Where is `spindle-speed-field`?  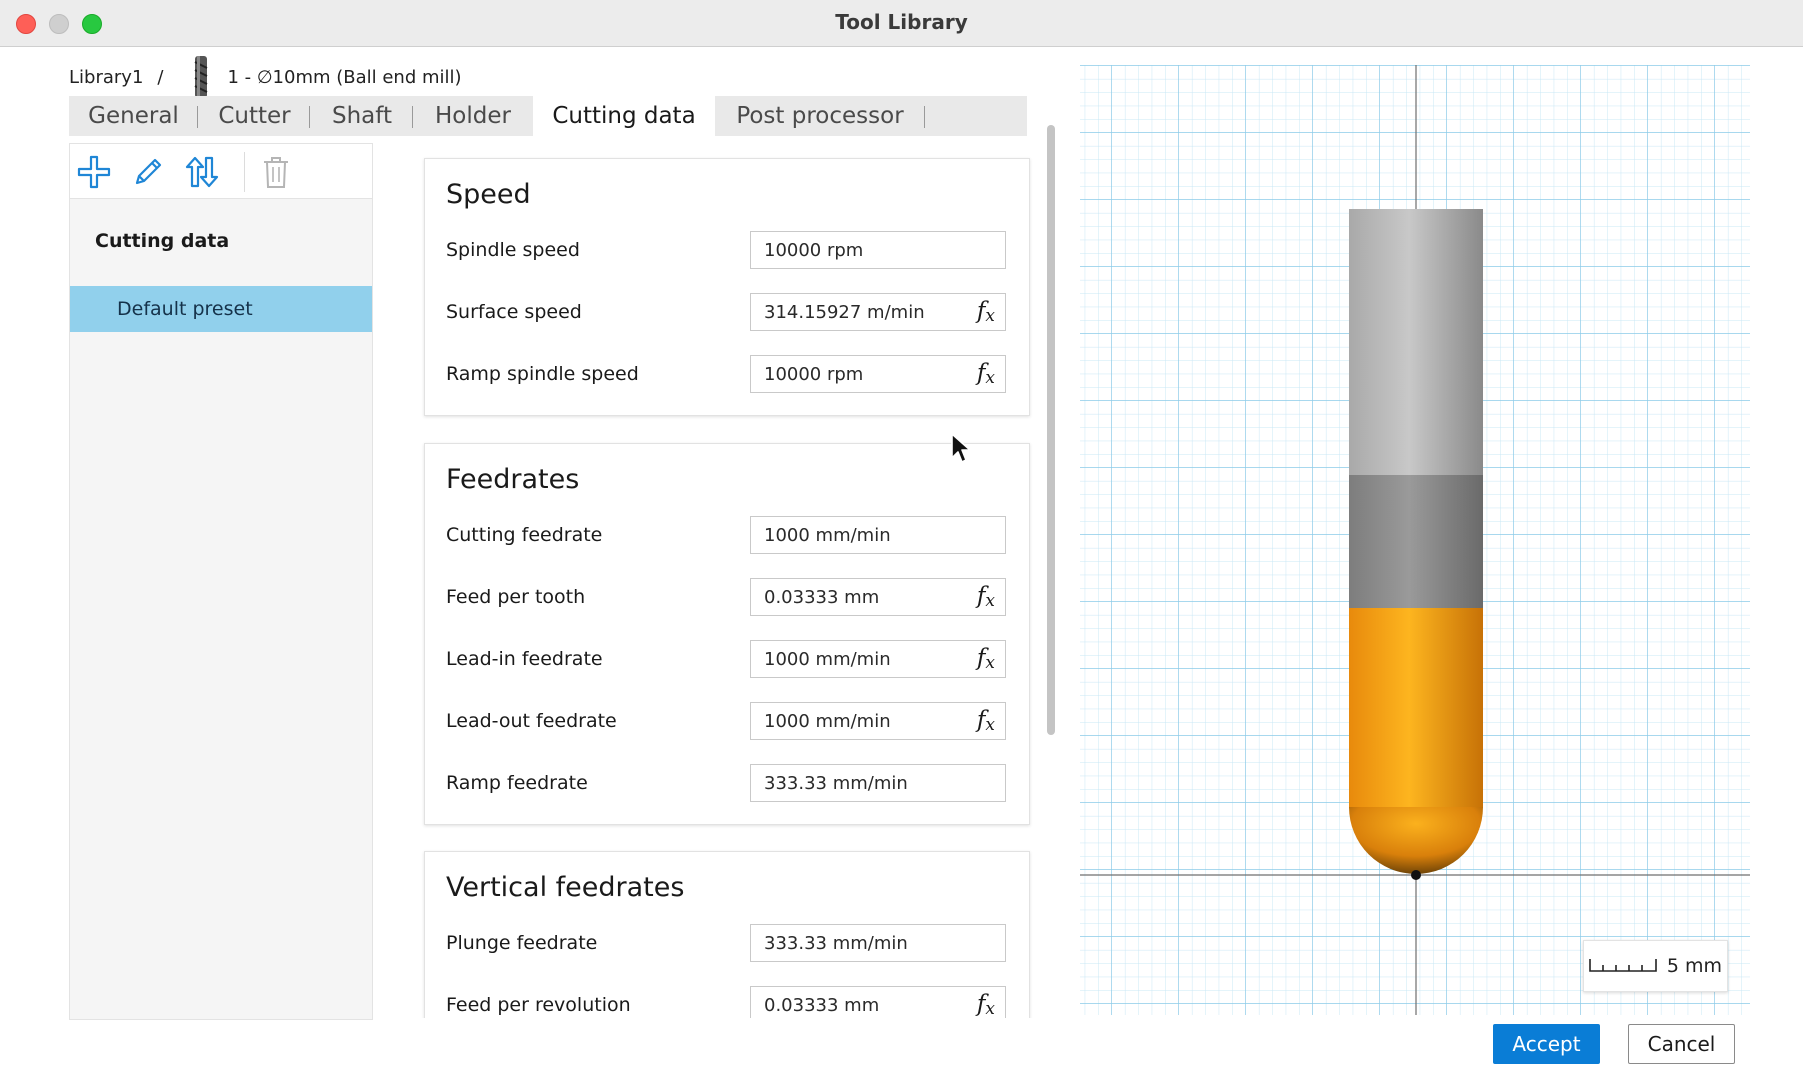 spindle-speed-field is located at coordinates (878, 250).